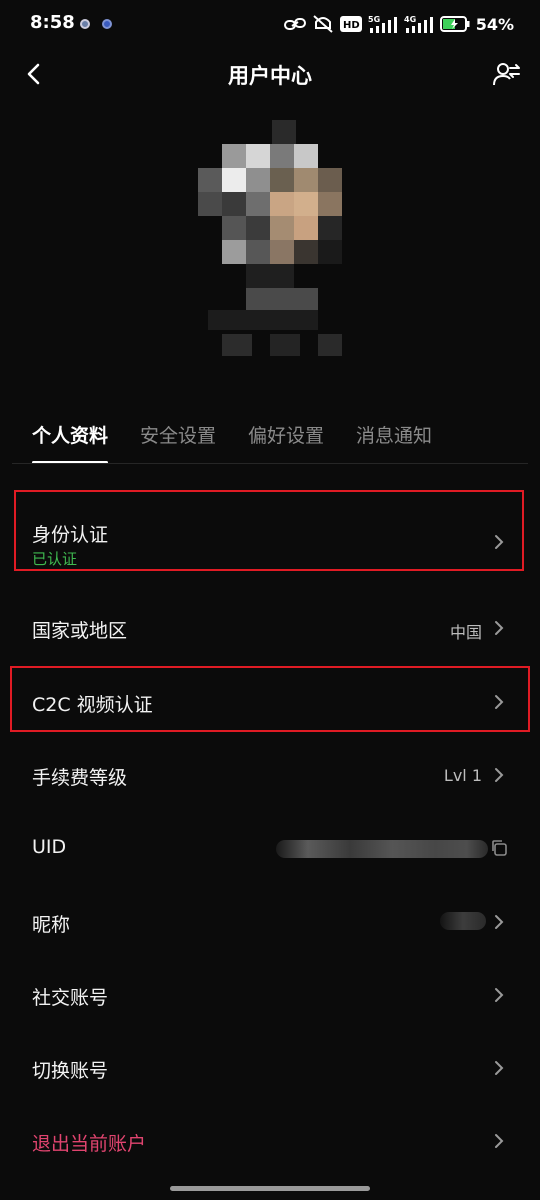  What do you see at coordinates (270, 1141) in the screenshot?
I see `row-logout: 退出当前账户` at bounding box center [270, 1141].